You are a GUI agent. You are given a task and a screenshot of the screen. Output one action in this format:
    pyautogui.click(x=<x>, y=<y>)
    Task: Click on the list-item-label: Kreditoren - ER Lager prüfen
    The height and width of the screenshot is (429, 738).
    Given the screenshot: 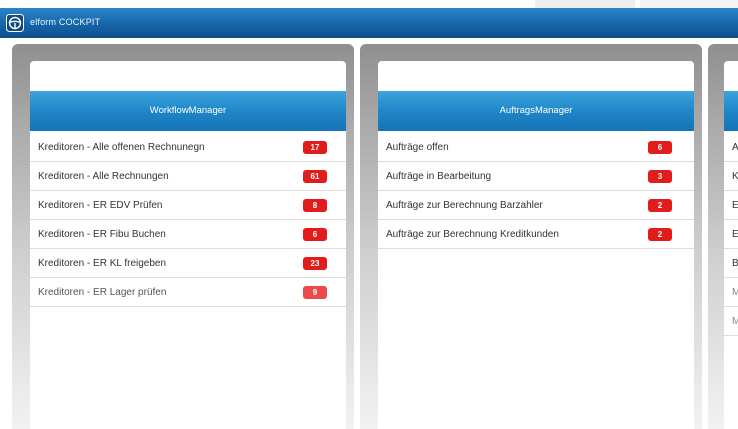 What is the action you would take?
    pyautogui.click(x=102, y=292)
    